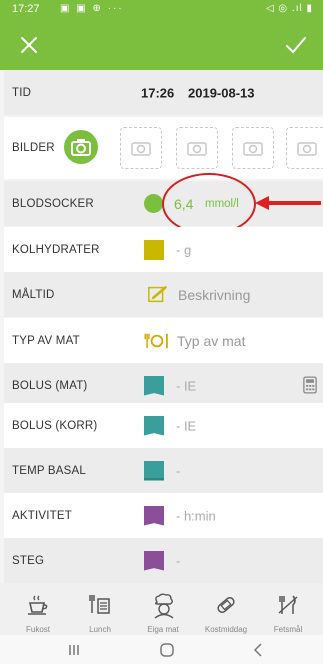 The width and height of the screenshot is (323, 664). Describe the element at coordinates (211, 341) in the screenshot. I see `typ-av-mat-input: Typ av mat` at that location.